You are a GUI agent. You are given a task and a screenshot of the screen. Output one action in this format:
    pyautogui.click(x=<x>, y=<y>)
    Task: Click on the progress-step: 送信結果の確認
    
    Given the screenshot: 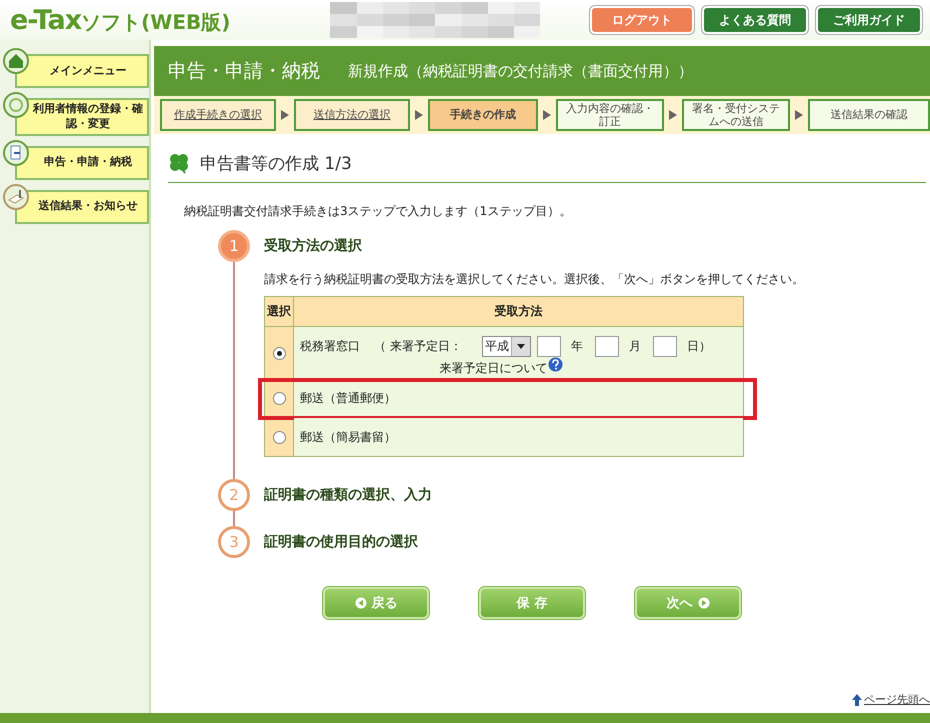 What is the action you would take?
    pyautogui.click(x=869, y=115)
    